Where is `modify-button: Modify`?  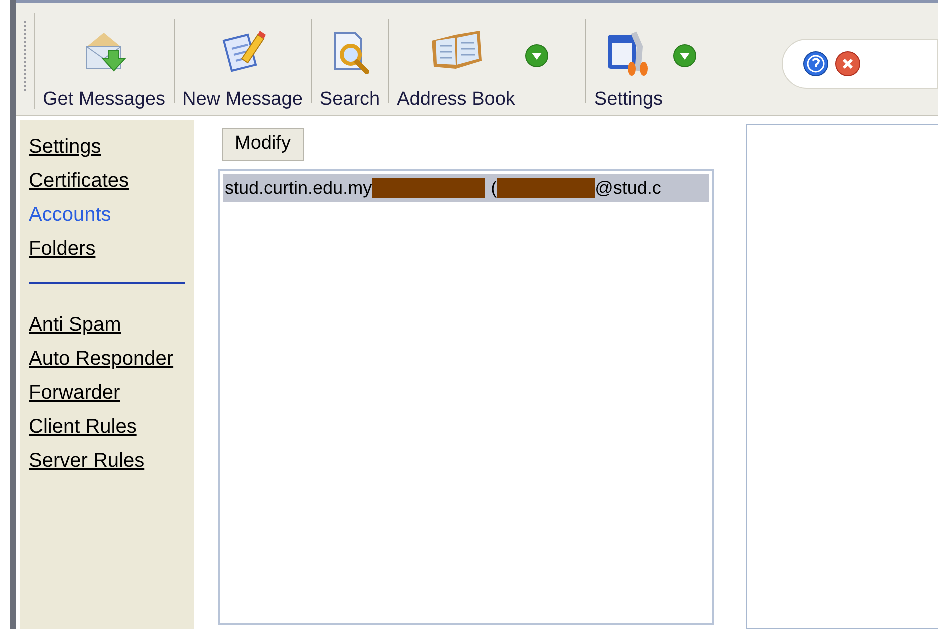
modify-button: Modify is located at coordinates (263, 144).